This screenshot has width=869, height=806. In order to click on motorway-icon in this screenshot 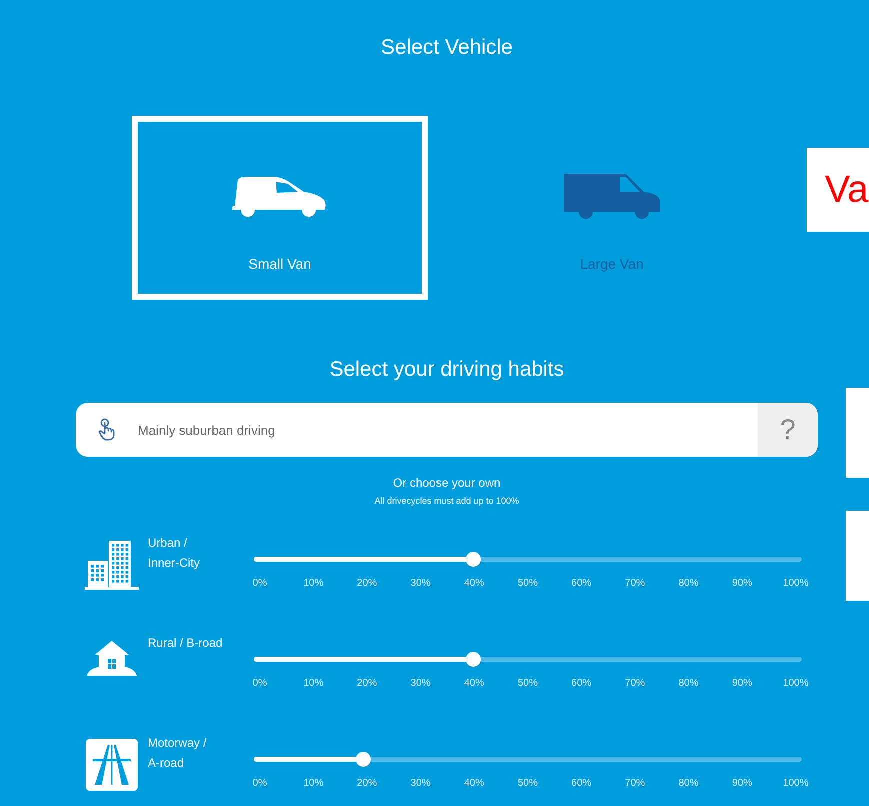, I will do `click(112, 765)`.